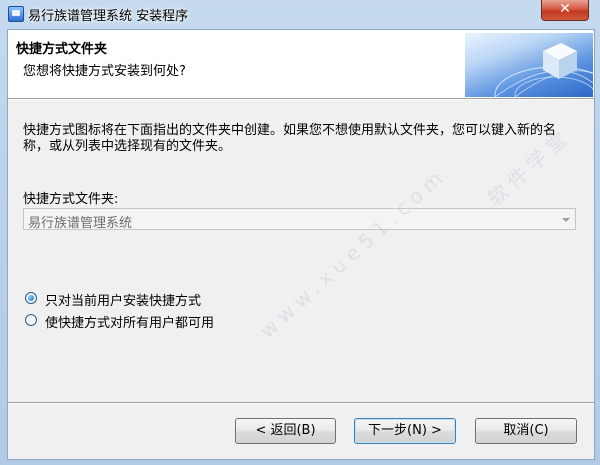  What do you see at coordinates (301, 64) in the screenshot?
I see `wizard-header: 快捷方式文件夹 您想将快捷方式安装到何处?` at bounding box center [301, 64].